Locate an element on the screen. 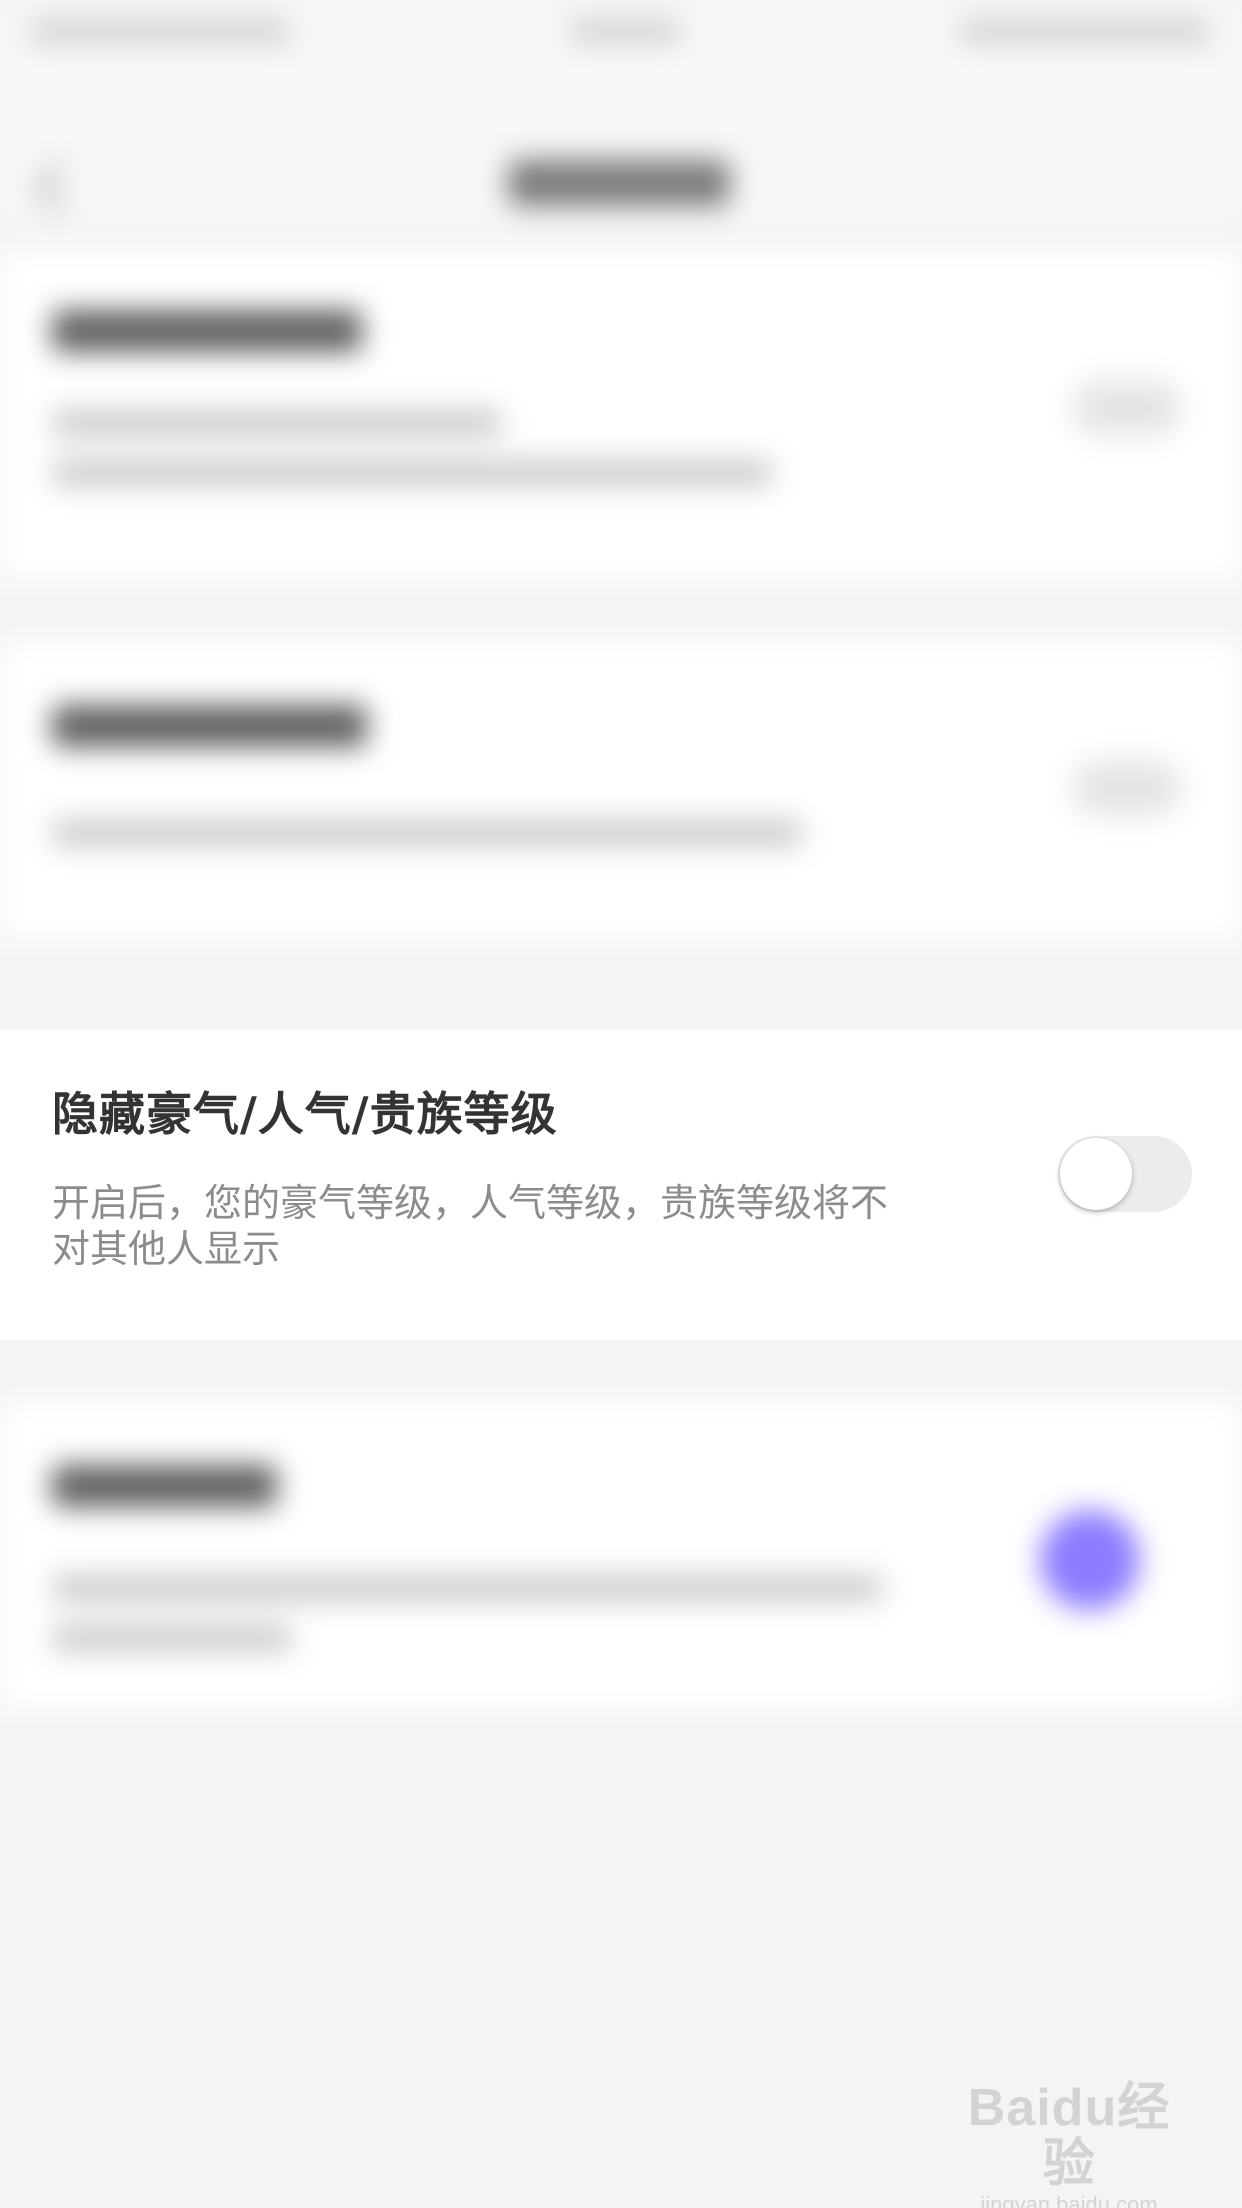 This screenshot has width=1242, height=2208. setting-card-1-title is located at coordinates (207, 331).